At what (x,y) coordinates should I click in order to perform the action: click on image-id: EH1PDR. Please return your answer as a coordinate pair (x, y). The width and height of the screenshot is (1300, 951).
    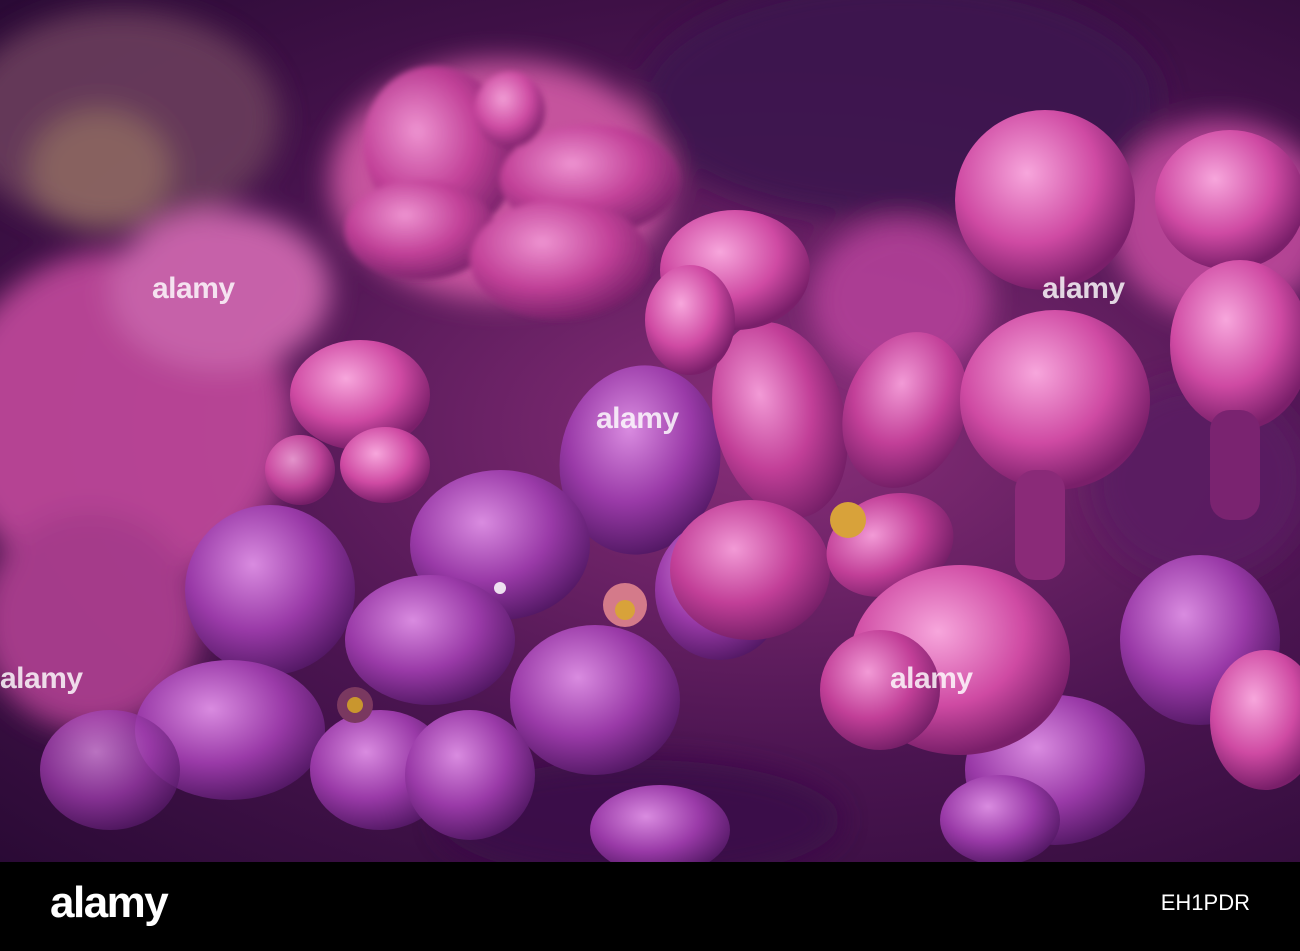
    Looking at the image, I should click on (1205, 902).